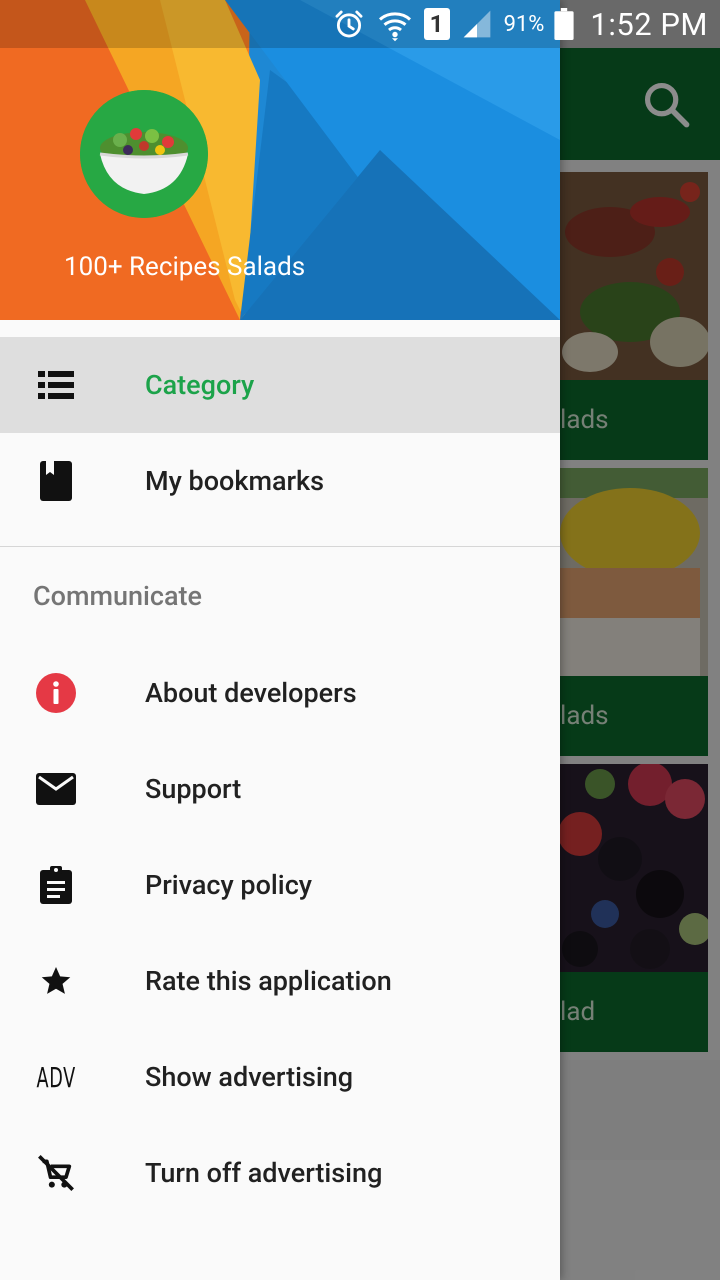 The height and width of the screenshot is (1280, 720). I want to click on menu-item-show-advertising: ADV Show advertising, so click(280, 1077).